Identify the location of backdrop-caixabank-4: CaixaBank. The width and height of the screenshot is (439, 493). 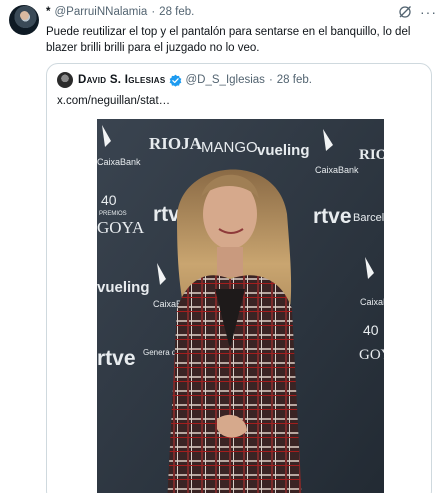
(372, 302).